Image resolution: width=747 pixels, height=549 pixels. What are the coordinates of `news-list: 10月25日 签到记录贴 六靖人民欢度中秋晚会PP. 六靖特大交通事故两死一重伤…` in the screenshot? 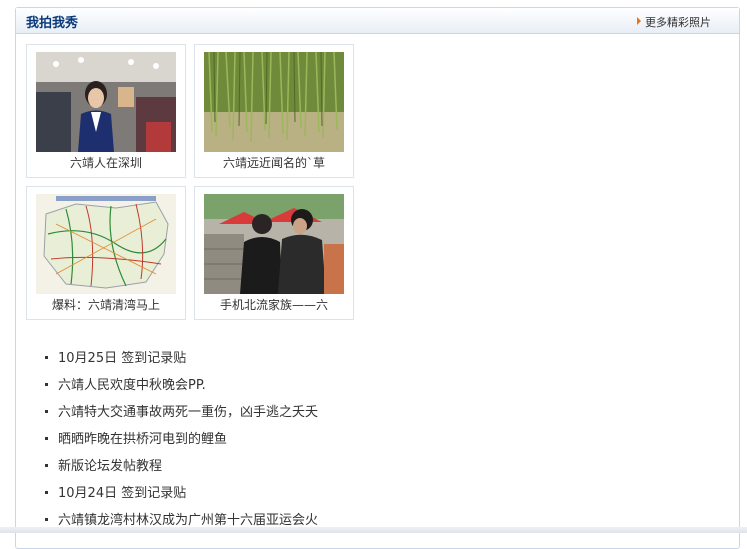 It's located at (181, 444).